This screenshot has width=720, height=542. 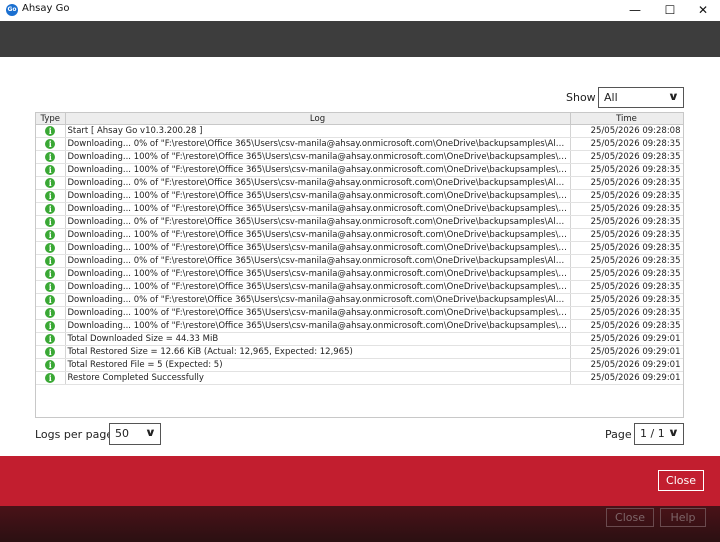 I want to click on log-time-cell: 25/05/2026 09:29:01, so click(x=626, y=365).